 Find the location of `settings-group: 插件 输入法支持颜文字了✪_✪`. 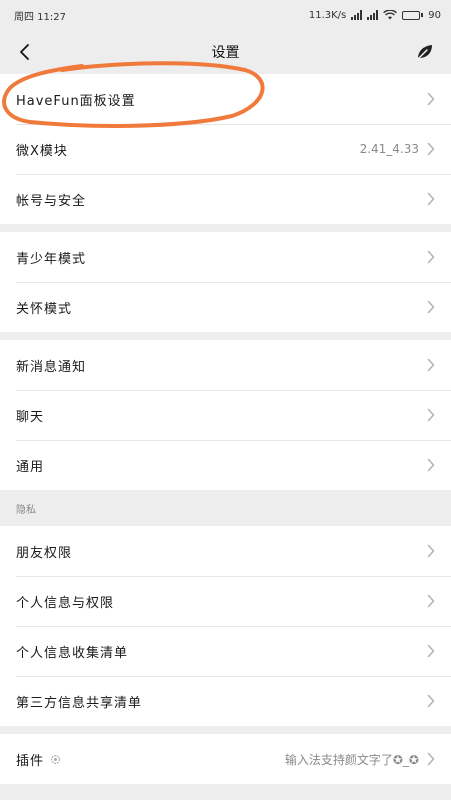

settings-group: 插件 输入法支持颜文字了✪_✪ is located at coordinates (225, 759).